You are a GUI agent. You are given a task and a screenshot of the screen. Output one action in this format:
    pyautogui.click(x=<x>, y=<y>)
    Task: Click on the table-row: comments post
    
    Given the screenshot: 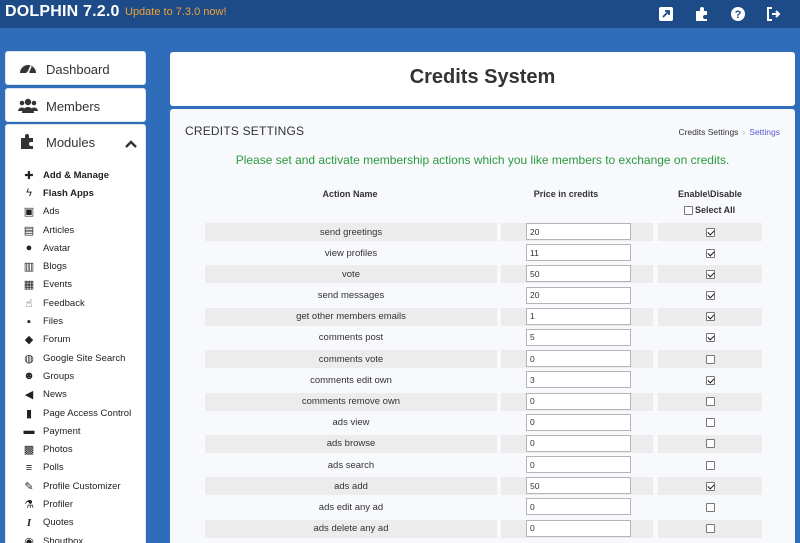 What is the action you would take?
    pyautogui.click(x=482, y=338)
    